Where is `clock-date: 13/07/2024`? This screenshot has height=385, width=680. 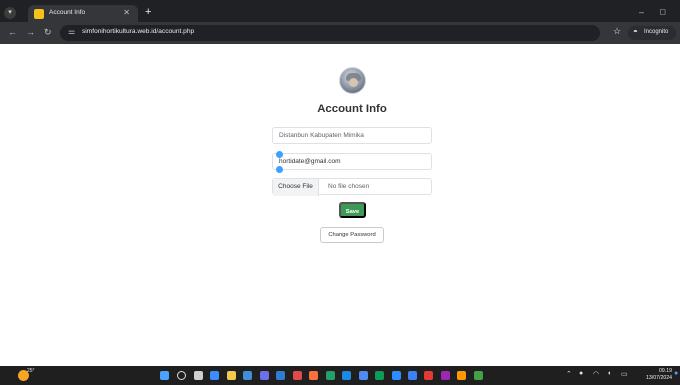 clock-date: 13/07/2024 is located at coordinates (659, 378).